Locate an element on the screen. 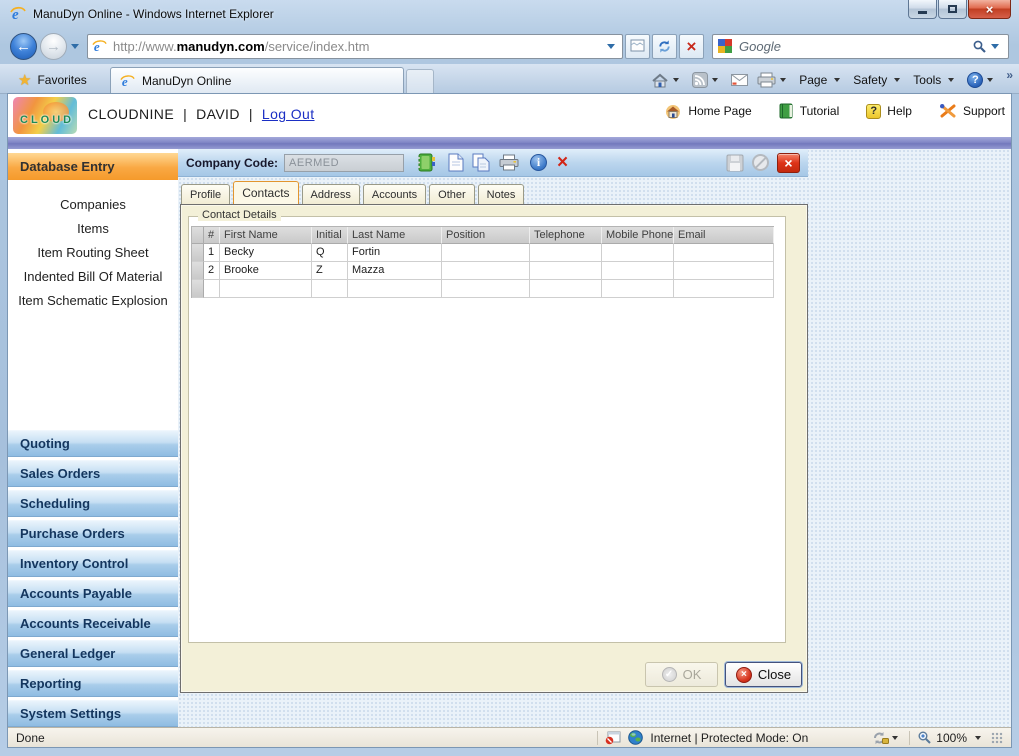 The height and width of the screenshot is (756, 1019). cell-last-name is located at coordinates (395, 289).